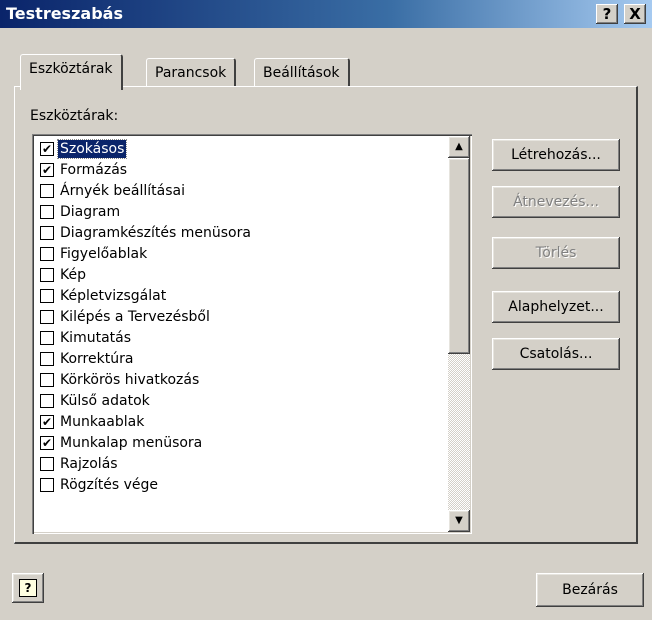 This screenshot has height=620, width=652. I want to click on toolbar-list-item: Kilépés a Tervezésből, so click(242, 316).